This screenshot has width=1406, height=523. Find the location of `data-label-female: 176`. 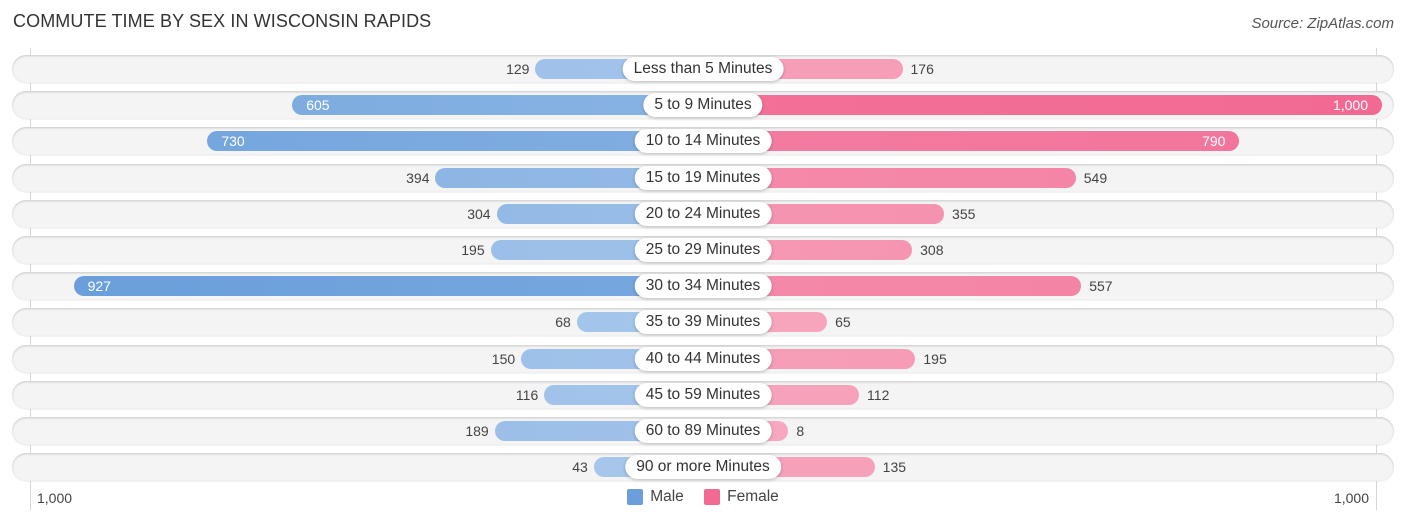

data-label-female: 176 is located at coordinates (922, 69).